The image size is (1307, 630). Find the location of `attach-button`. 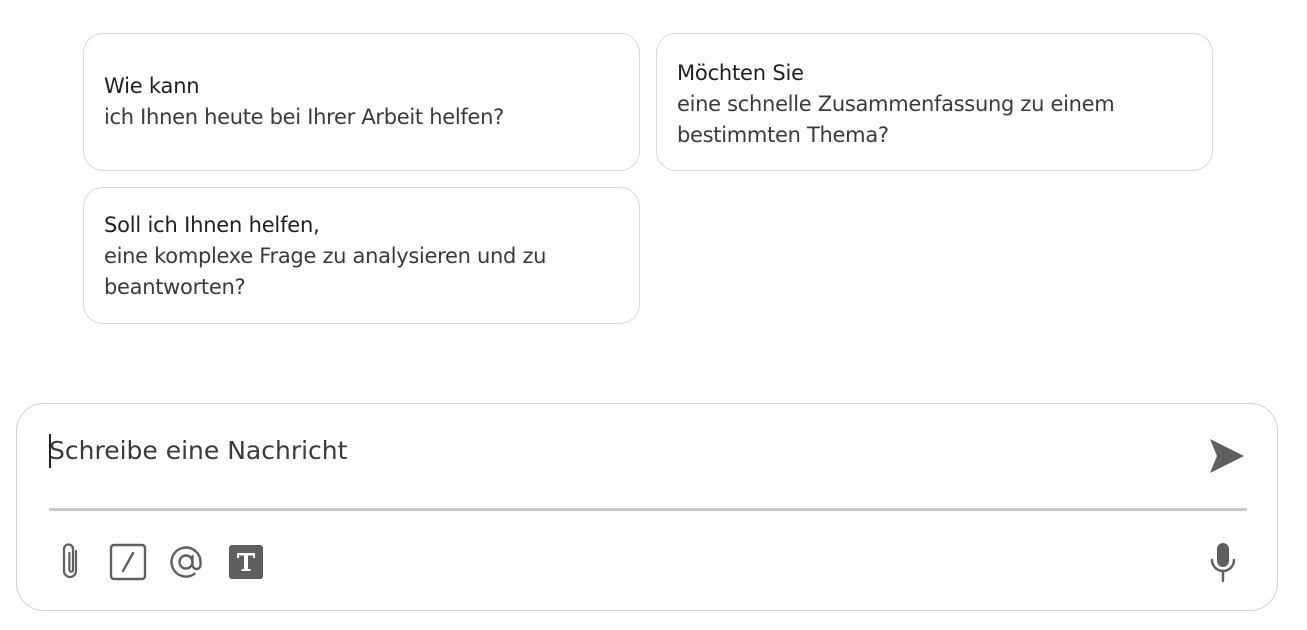

attach-button is located at coordinates (71, 562).